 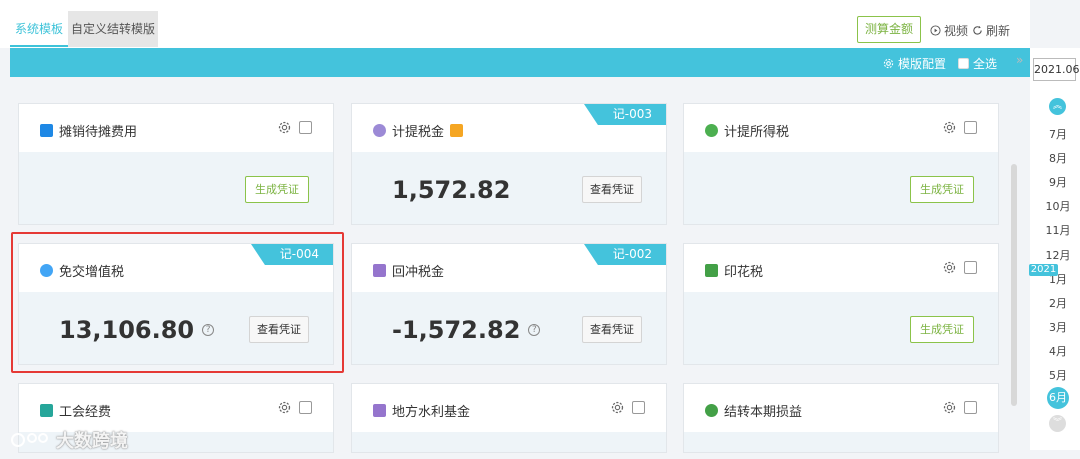 I want to click on house-icon, so click(x=46, y=410).